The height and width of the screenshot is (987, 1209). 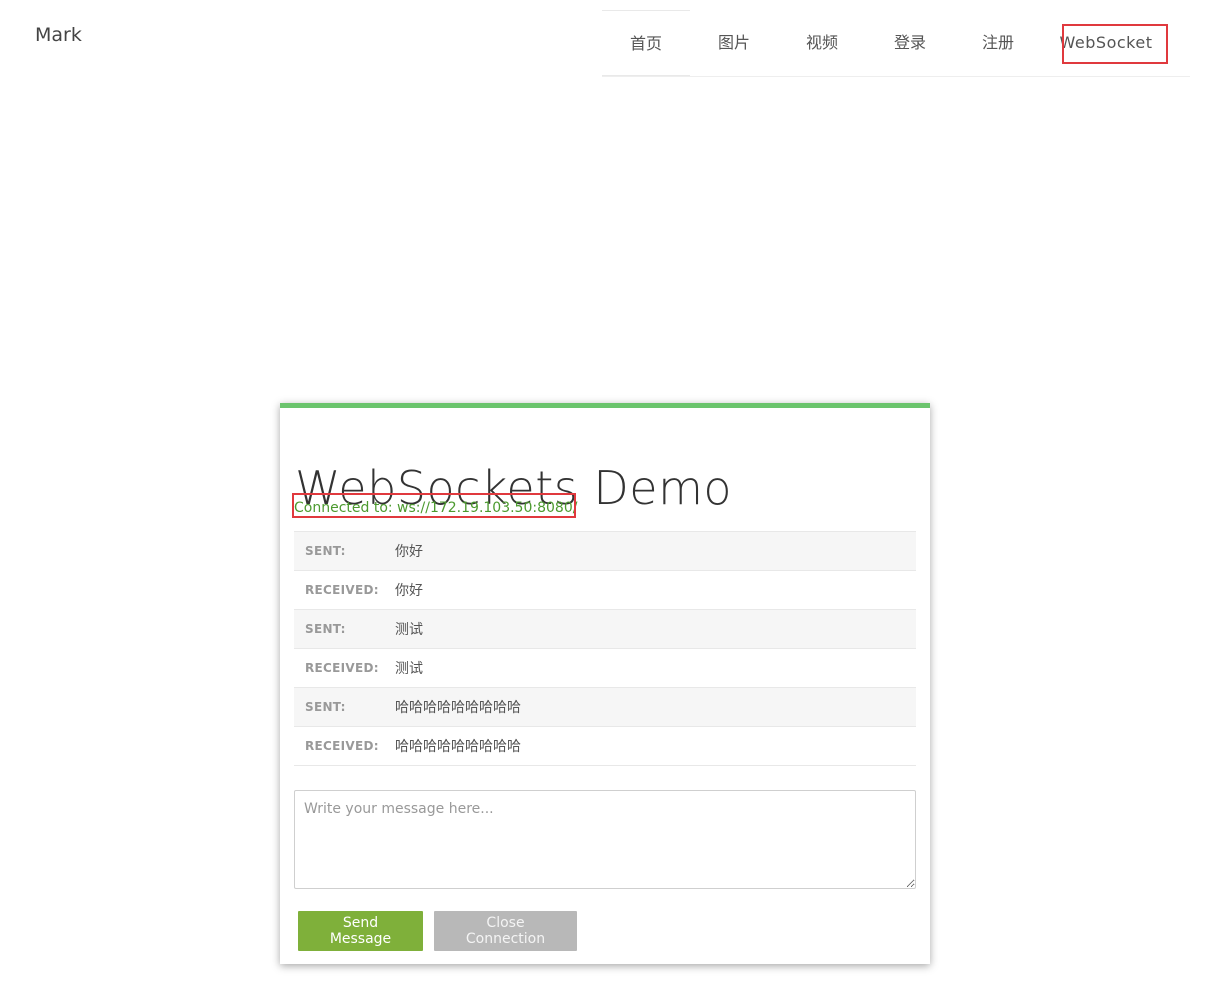 What do you see at coordinates (605, 629) in the screenshot?
I see `list-item: SENT: 测试` at bounding box center [605, 629].